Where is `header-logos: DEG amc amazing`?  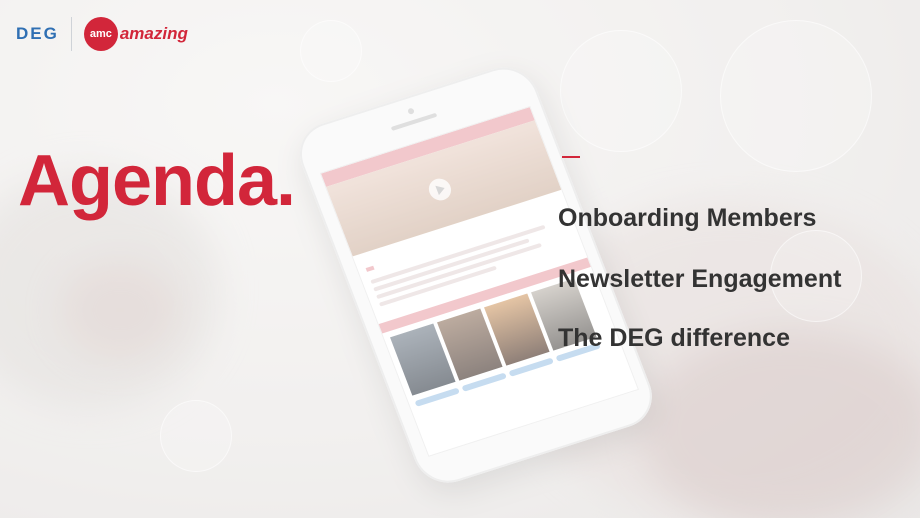 header-logos: DEG amc amazing is located at coordinates (102, 34).